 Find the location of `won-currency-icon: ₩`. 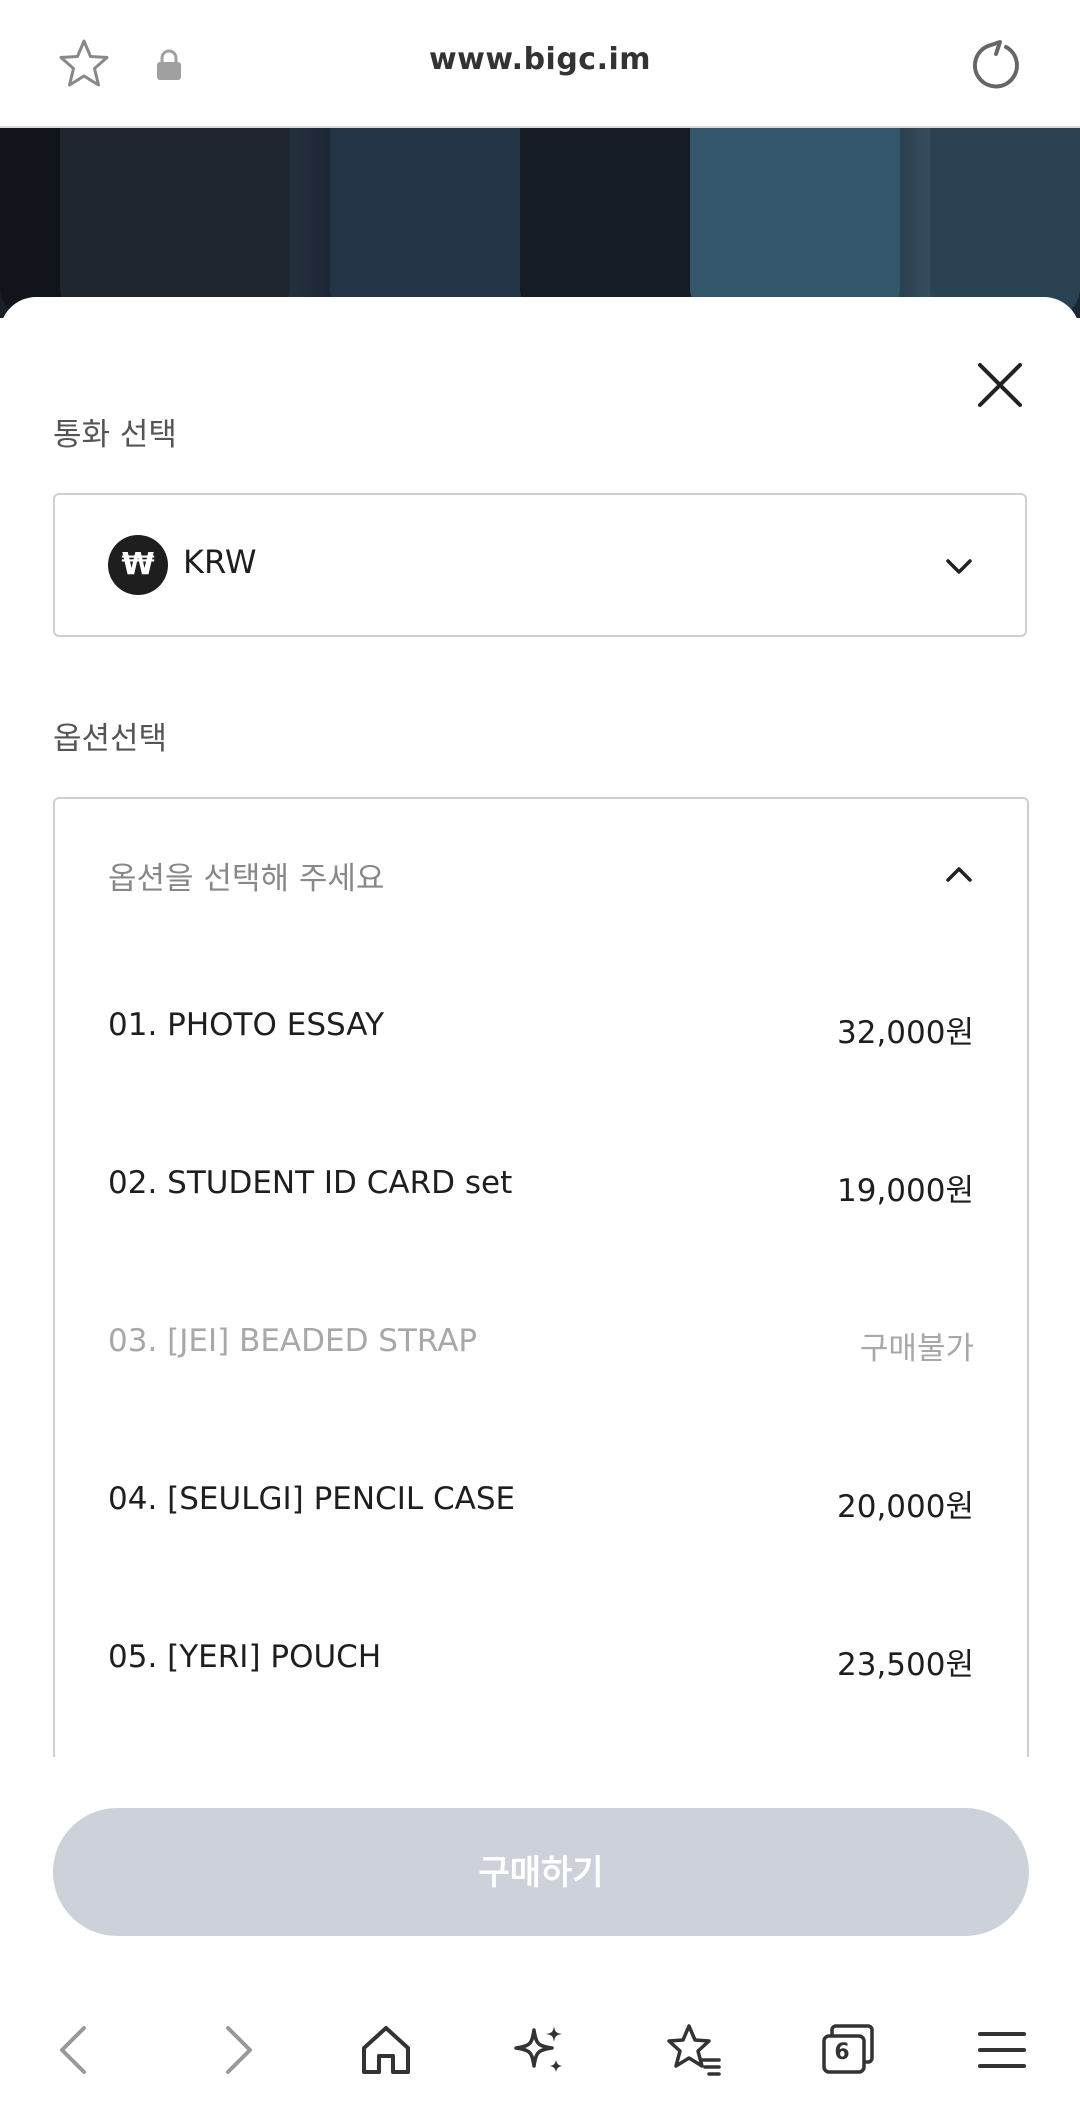

won-currency-icon: ₩ is located at coordinates (138, 565).